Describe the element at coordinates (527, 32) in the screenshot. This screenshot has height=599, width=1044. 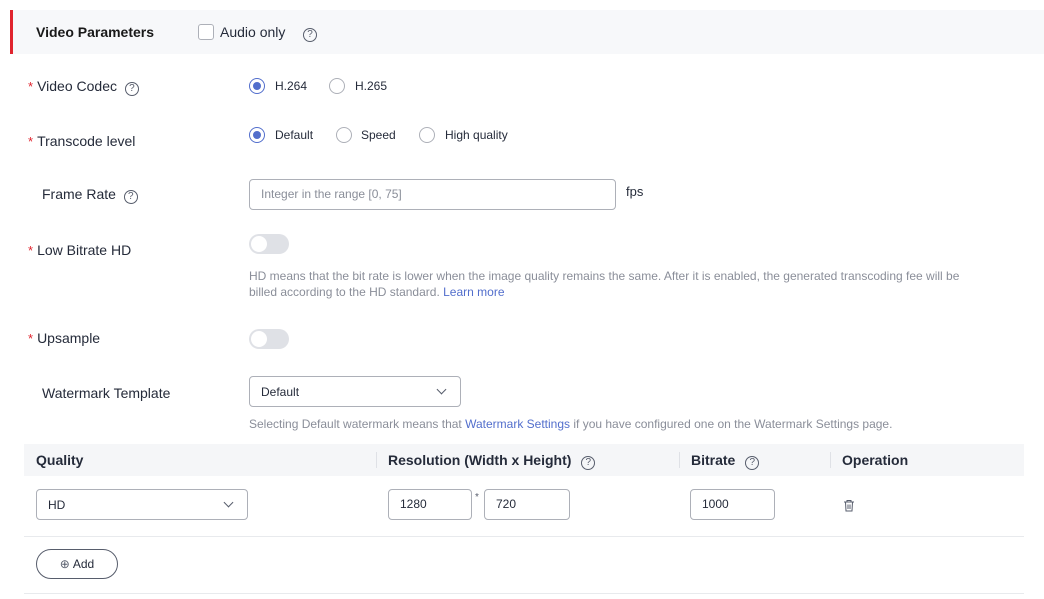
I see `section-header: Video Parameters Audio only ?` at that location.